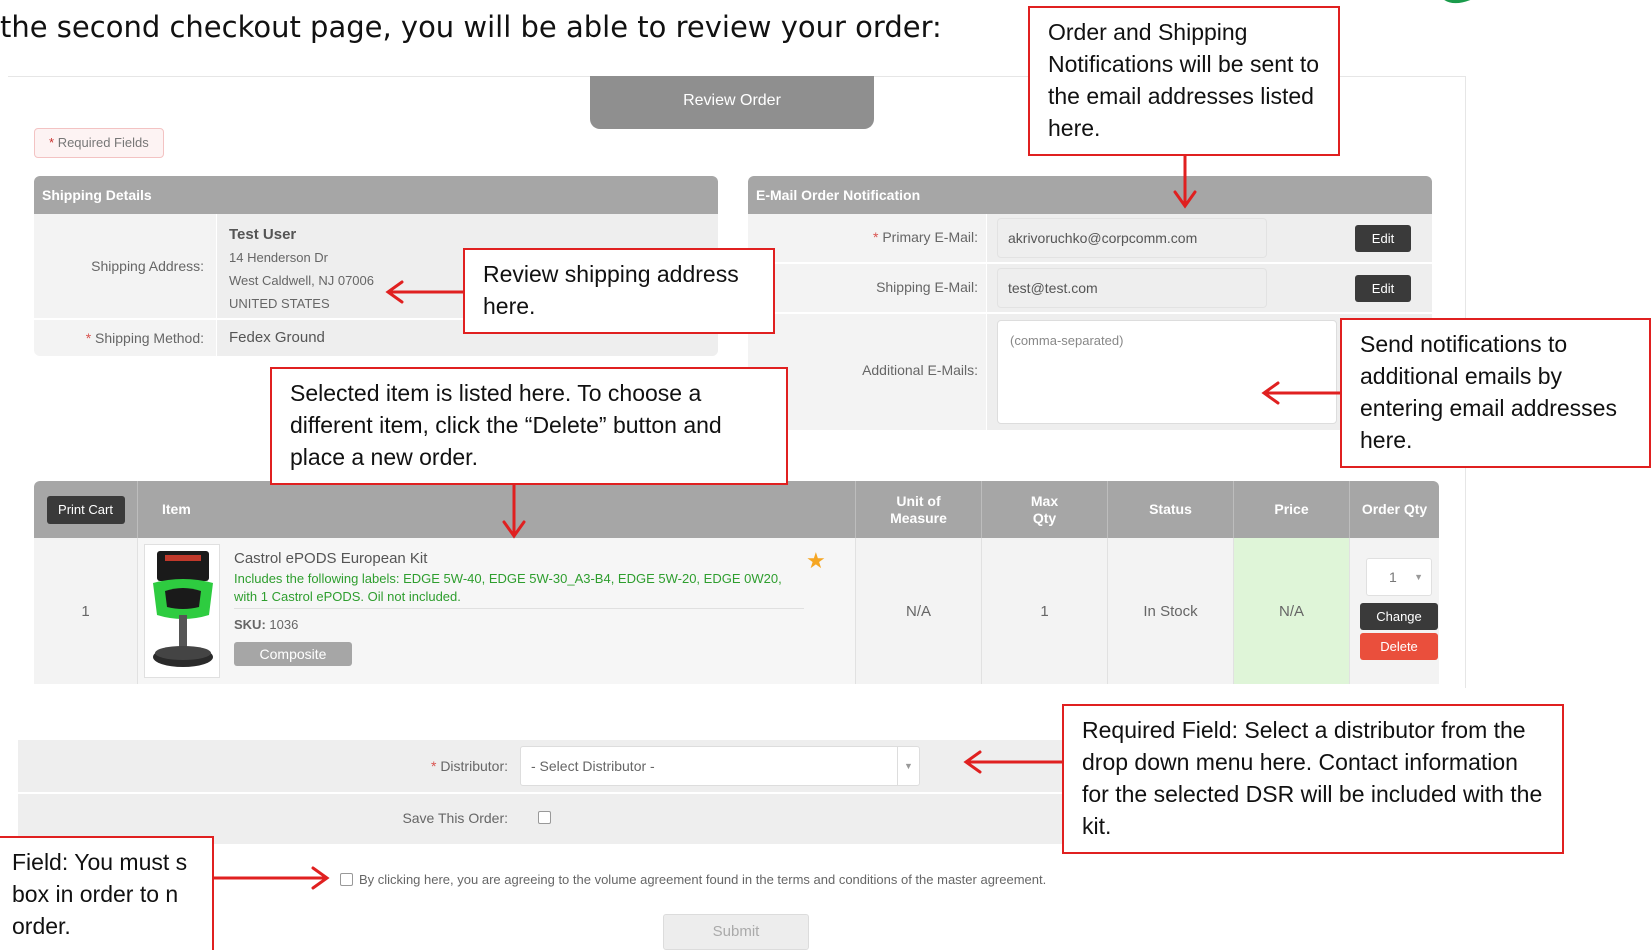 This screenshot has height=950, width=1651. Describe the element at coordinates (279, 303) in the screenshot. I see `ship-country: UNITED STATES` at that location.